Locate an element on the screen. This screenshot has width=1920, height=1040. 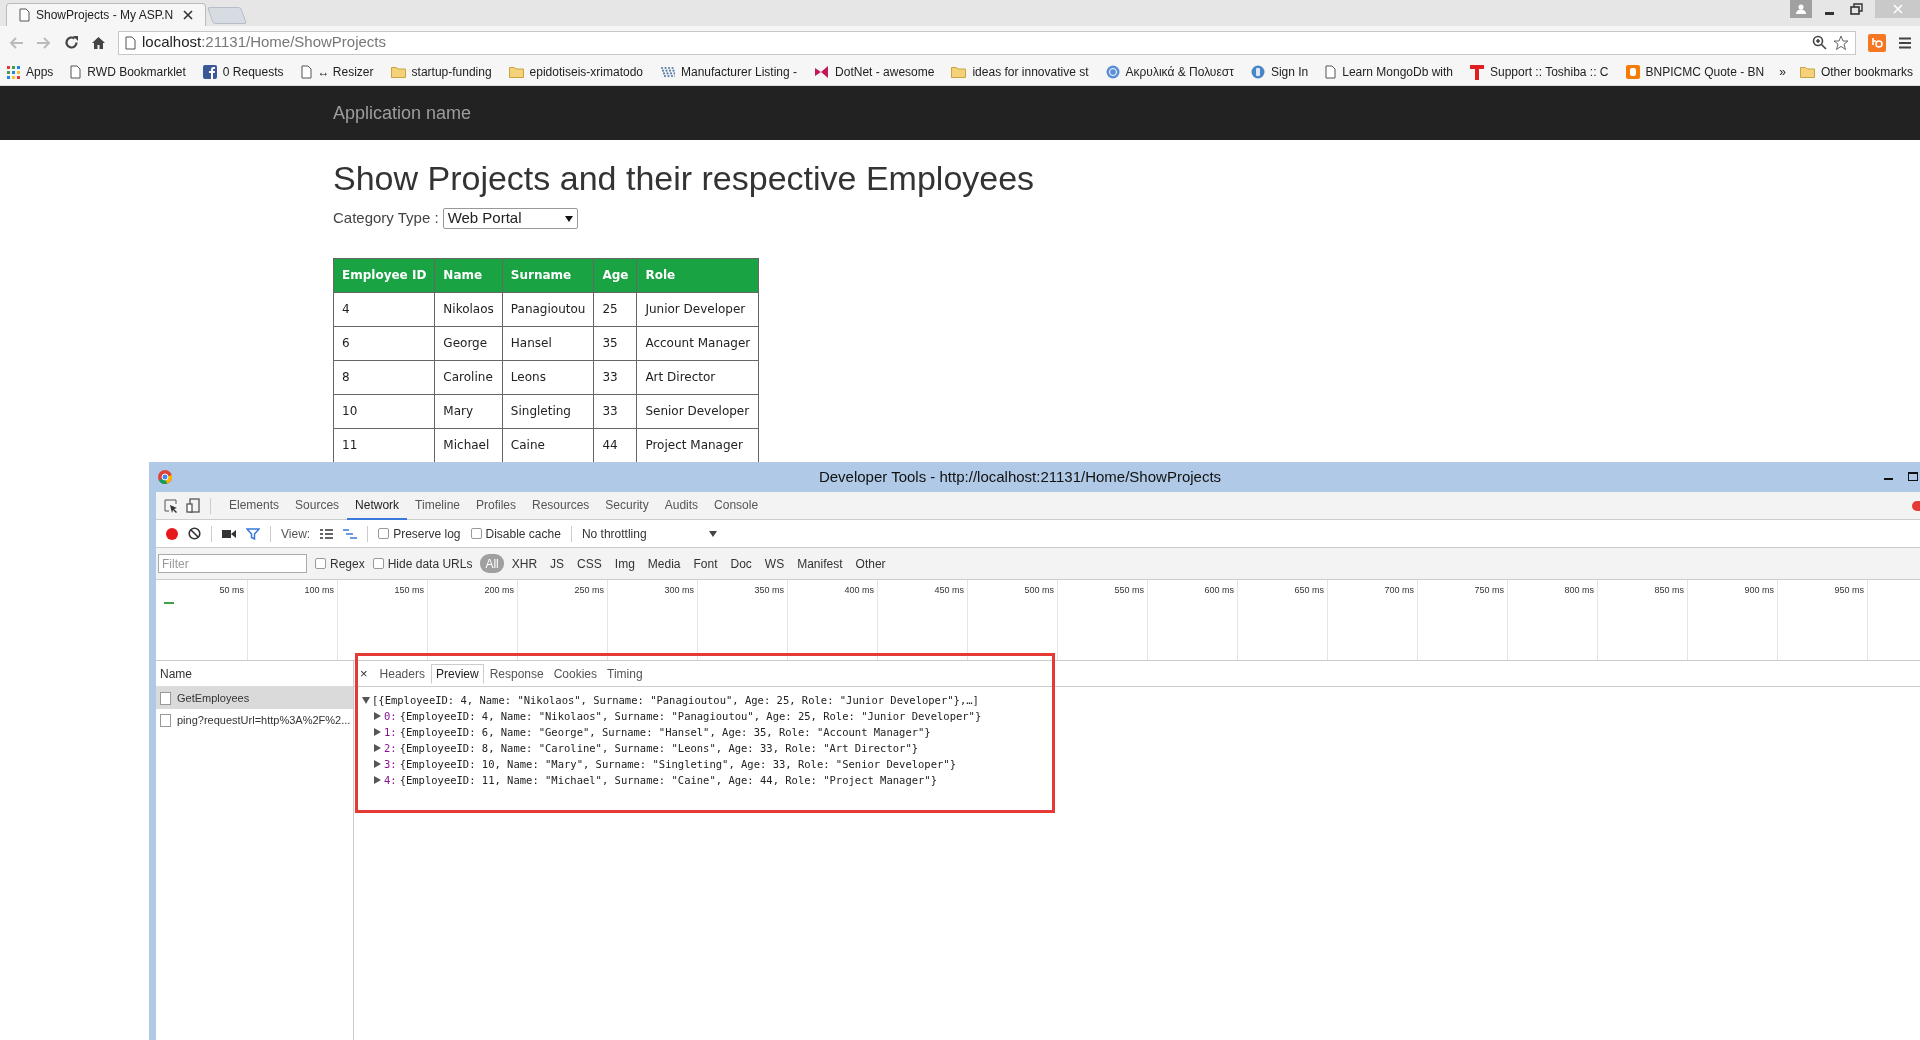
type-filter: Media is located at coordinates (664, 563).